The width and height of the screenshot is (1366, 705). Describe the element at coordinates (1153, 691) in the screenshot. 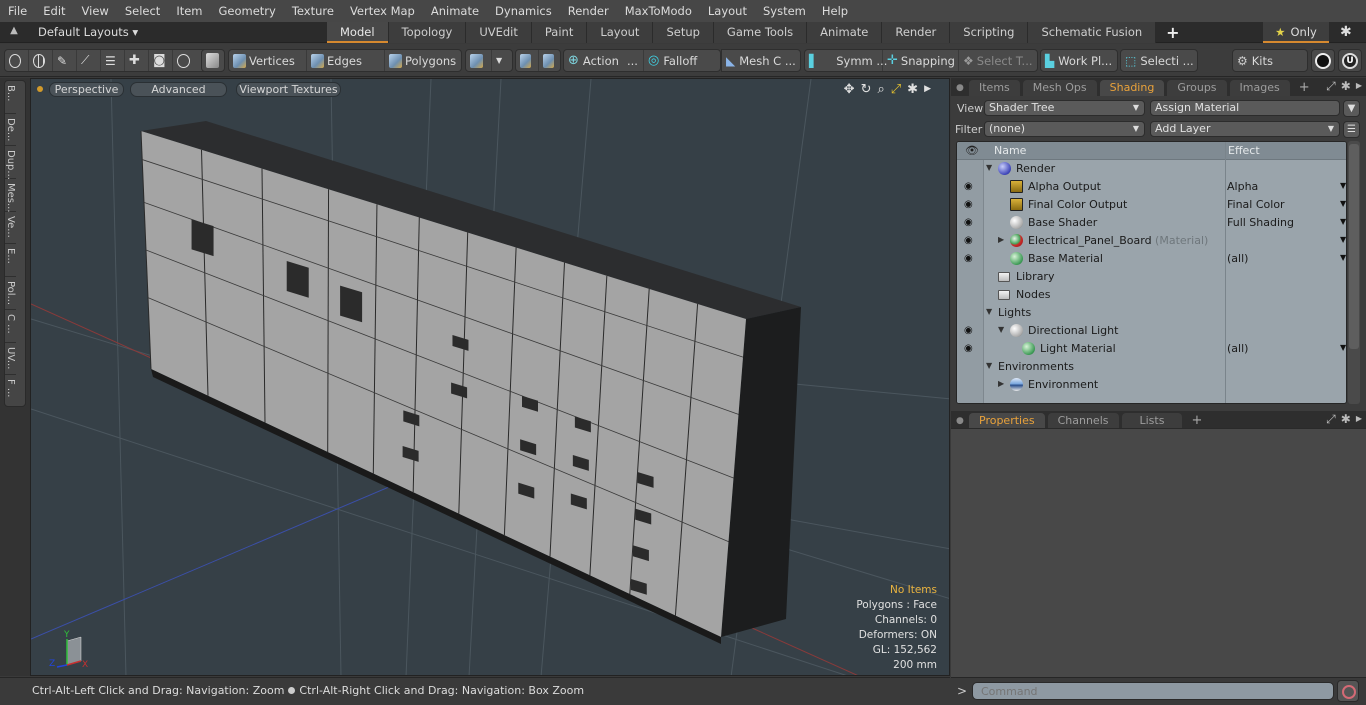

I see `command-input` at that location.